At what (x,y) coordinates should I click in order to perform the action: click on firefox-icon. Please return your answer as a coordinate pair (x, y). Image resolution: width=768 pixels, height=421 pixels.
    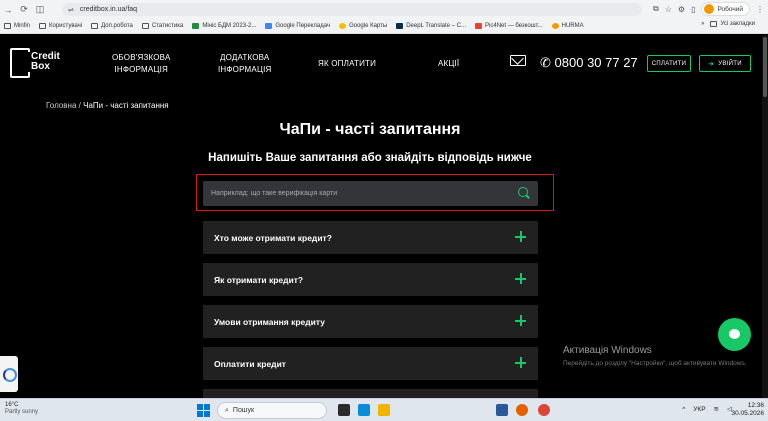
    Looking at the image, I should click on (522, 410).